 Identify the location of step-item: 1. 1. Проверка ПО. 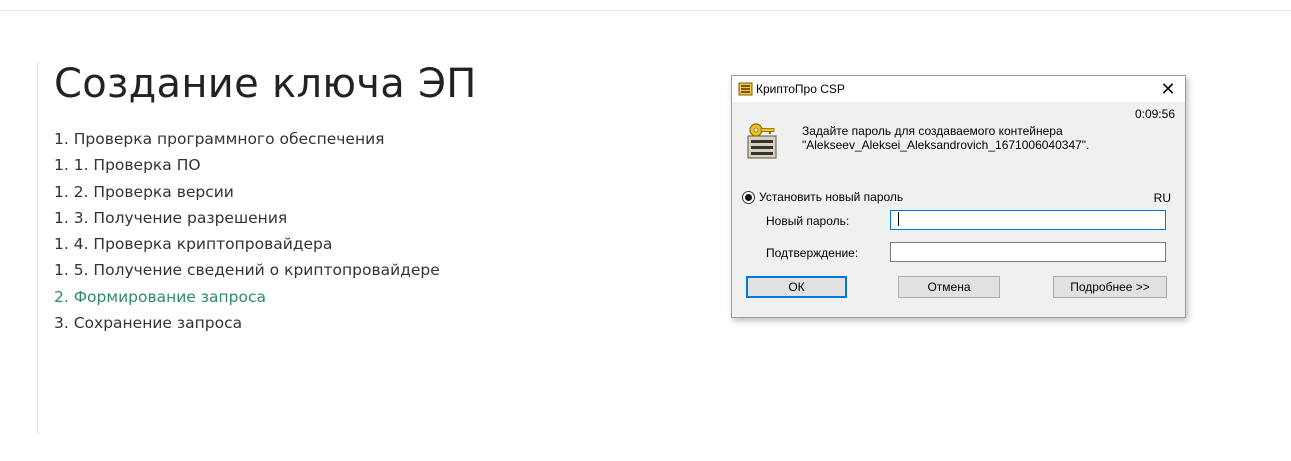
(127, 165).